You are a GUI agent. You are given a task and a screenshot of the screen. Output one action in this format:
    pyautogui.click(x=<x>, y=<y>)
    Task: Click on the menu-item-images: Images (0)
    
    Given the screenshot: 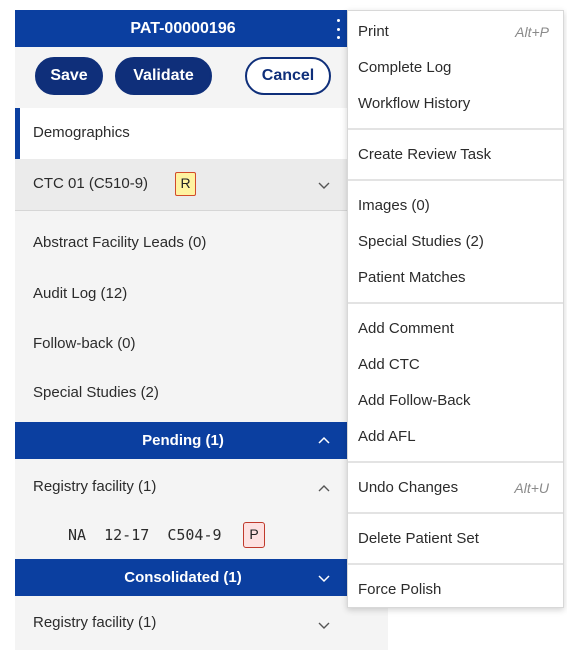 What is the action you would take?
    pyautogui.click(x=394, y=205)
    